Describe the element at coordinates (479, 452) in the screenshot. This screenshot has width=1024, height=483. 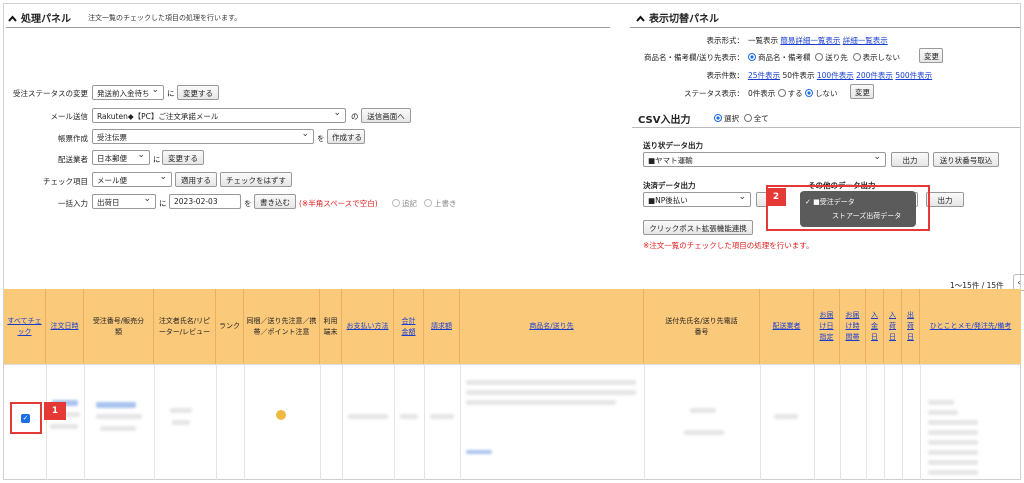
I see `blurred-ship-link` at that location.